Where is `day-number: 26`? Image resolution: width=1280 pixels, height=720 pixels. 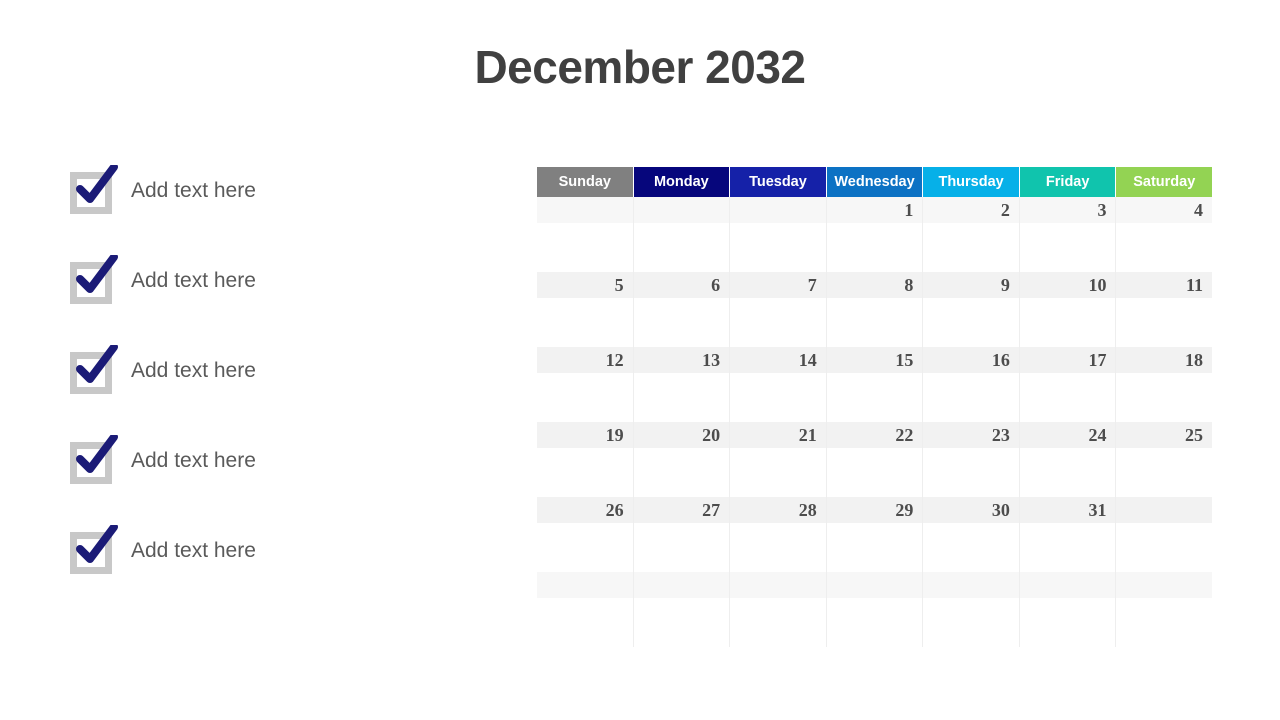
day-number: 26 is located at coordinates (585, 510).